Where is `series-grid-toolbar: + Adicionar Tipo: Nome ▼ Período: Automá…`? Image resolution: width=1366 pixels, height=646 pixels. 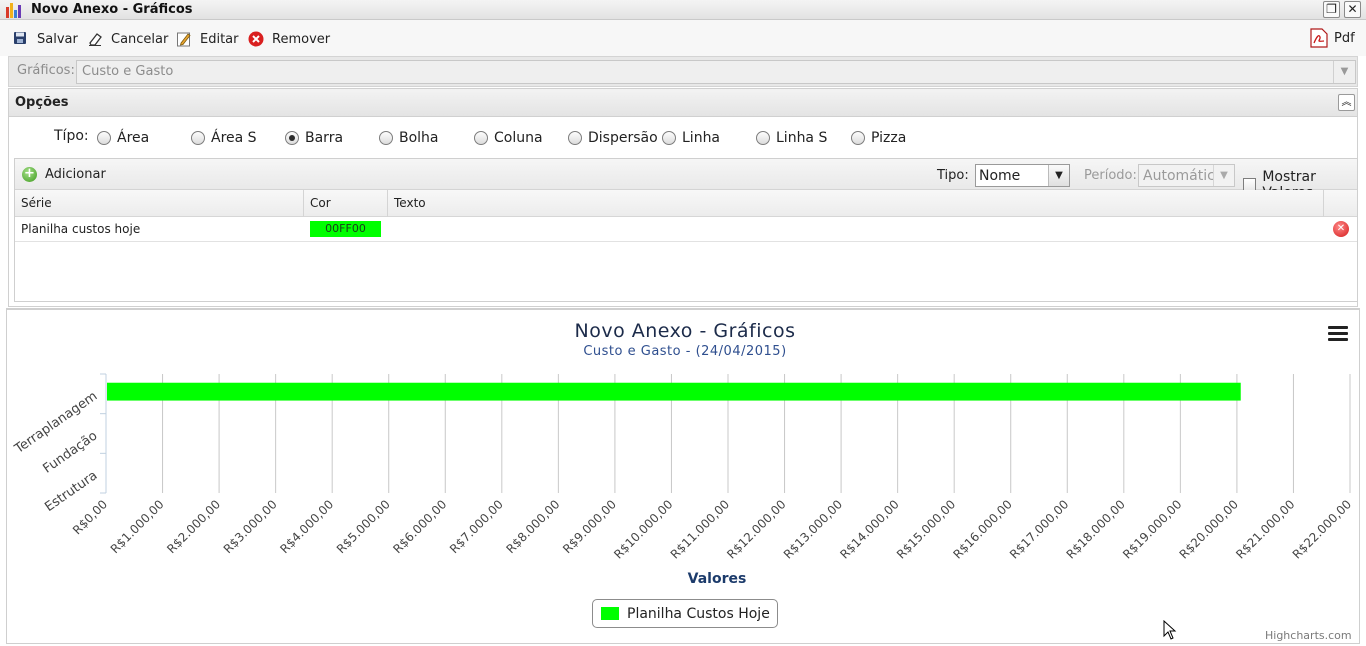
series-grid-toolbar: + Adicionar Tipo: Nome ▼ Período: Automá… is located at coordinates (686, 180).